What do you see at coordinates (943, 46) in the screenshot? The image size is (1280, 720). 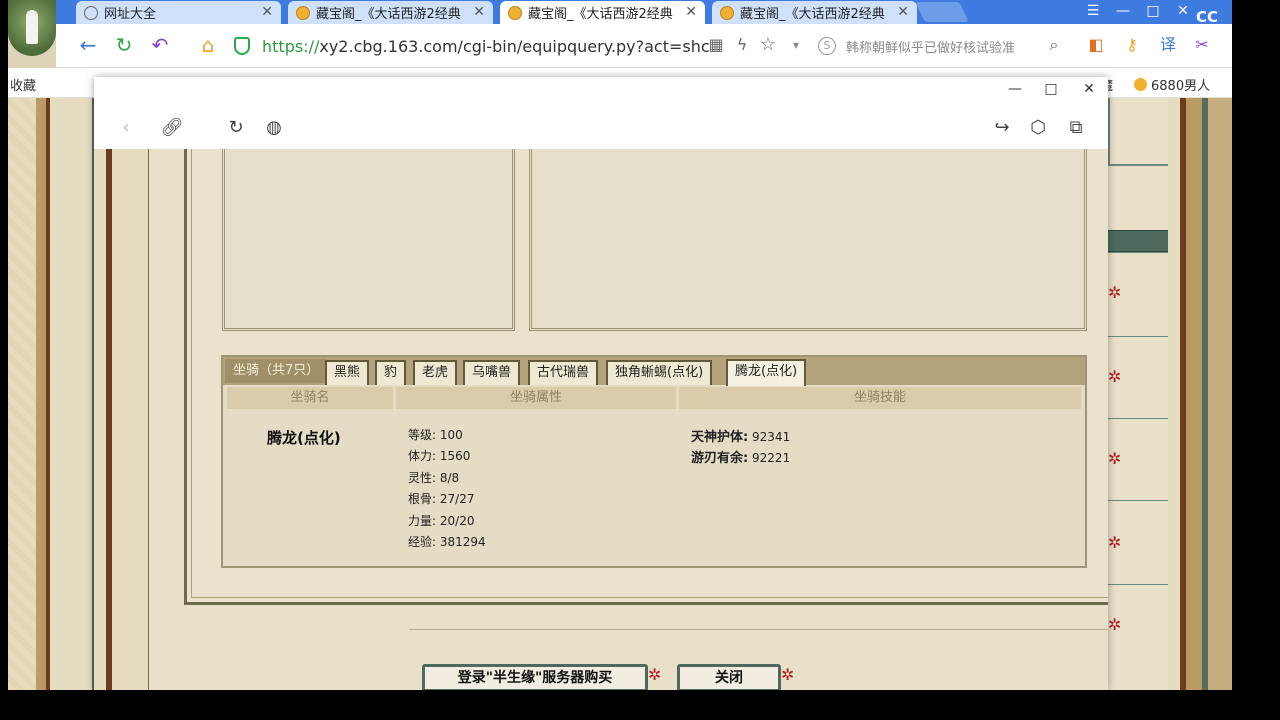 I see `search-field: S 韩称朝鲜似乎已做好核试验准` at bounding box center [943, 46].